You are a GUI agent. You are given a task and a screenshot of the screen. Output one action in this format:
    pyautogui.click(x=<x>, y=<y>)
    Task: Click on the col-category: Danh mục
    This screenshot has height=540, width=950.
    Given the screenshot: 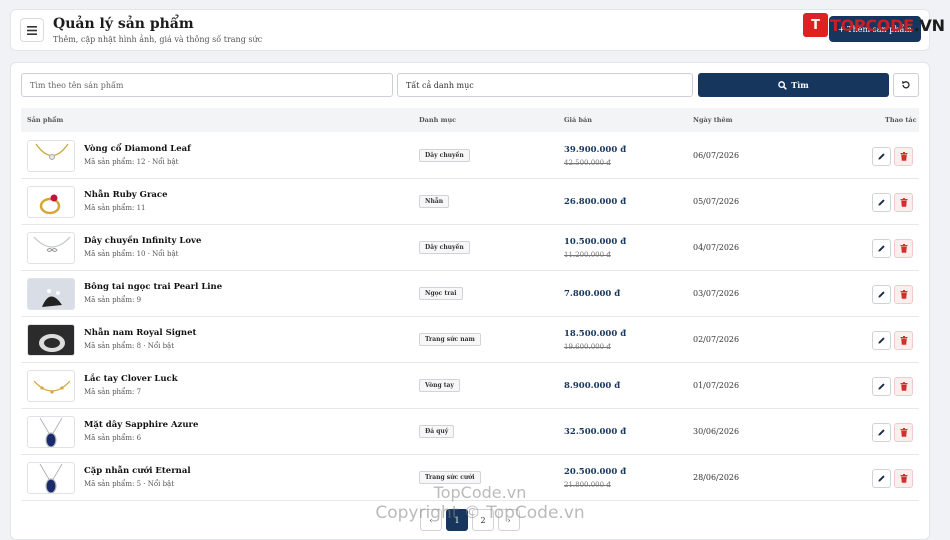 What is the action you would take?
    pyautogui.click(x=438, y=120)
    